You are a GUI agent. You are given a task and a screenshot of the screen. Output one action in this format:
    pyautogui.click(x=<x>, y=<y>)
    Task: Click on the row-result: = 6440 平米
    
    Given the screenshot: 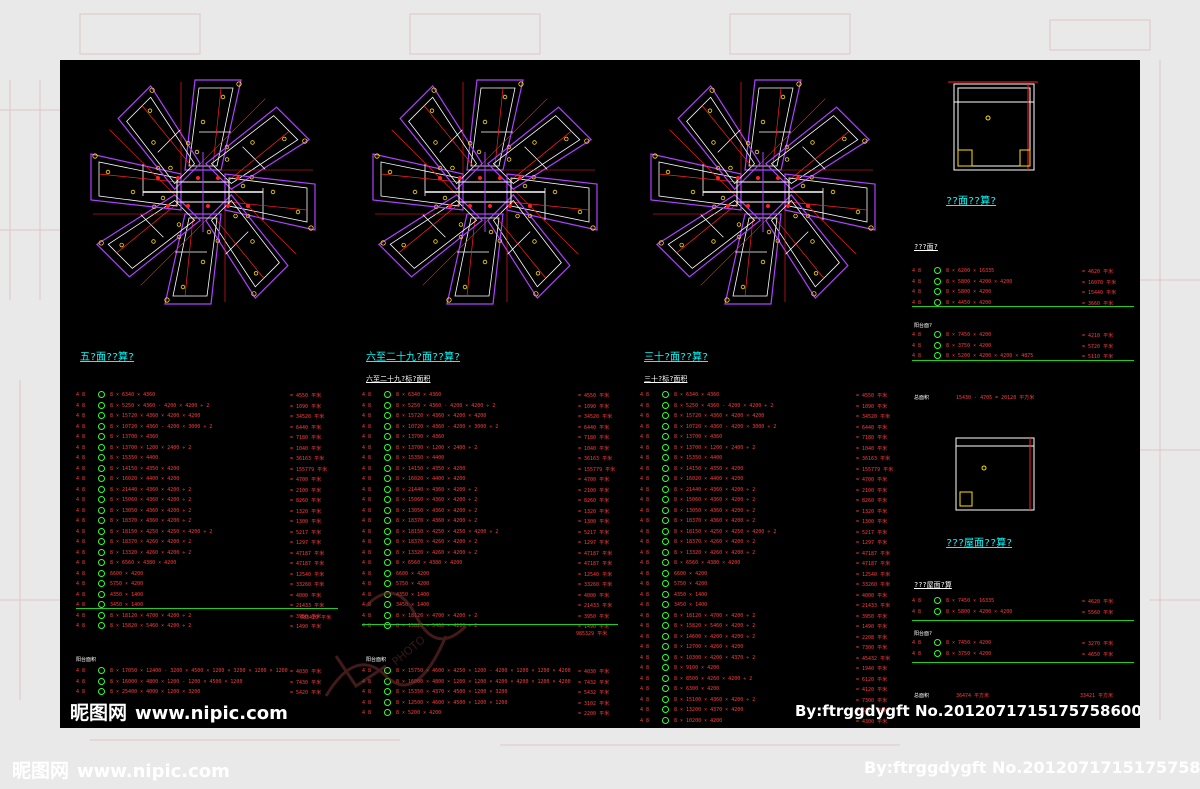 What is the action you would take?
    pyautogui.click(x=594, y=427)
    